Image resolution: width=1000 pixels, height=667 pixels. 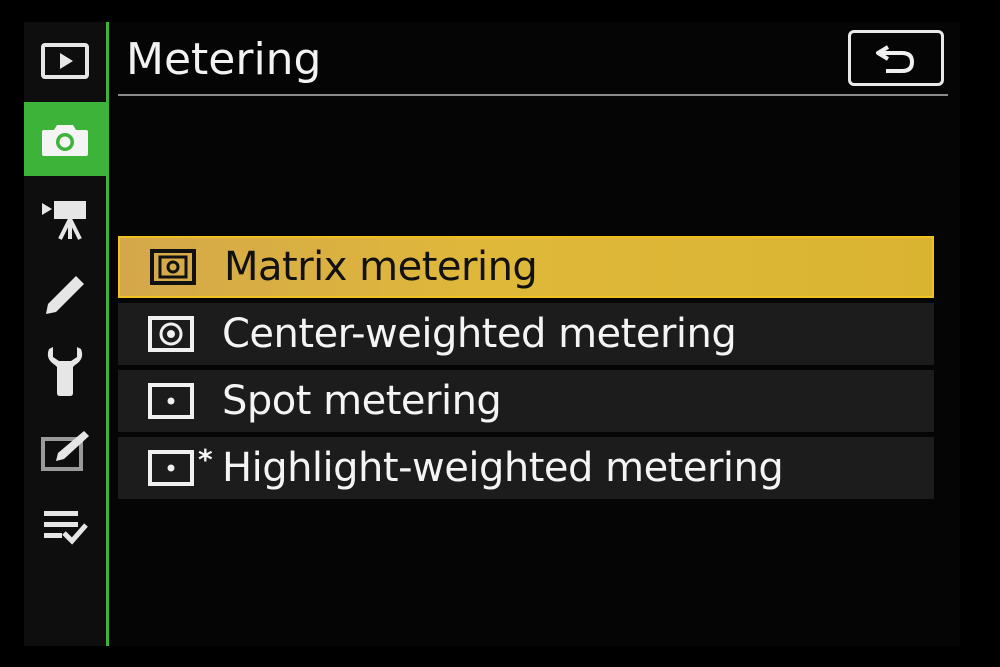 I want to click on pencil-icon, so click(x=65, y=295).